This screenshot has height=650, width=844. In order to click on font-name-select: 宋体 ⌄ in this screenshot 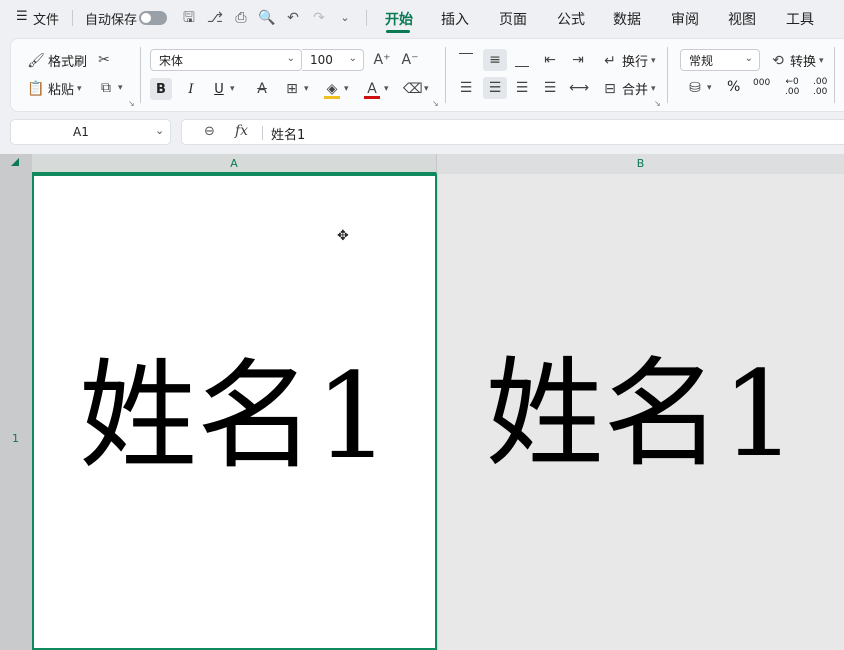, I will do `click(226, 60)`.